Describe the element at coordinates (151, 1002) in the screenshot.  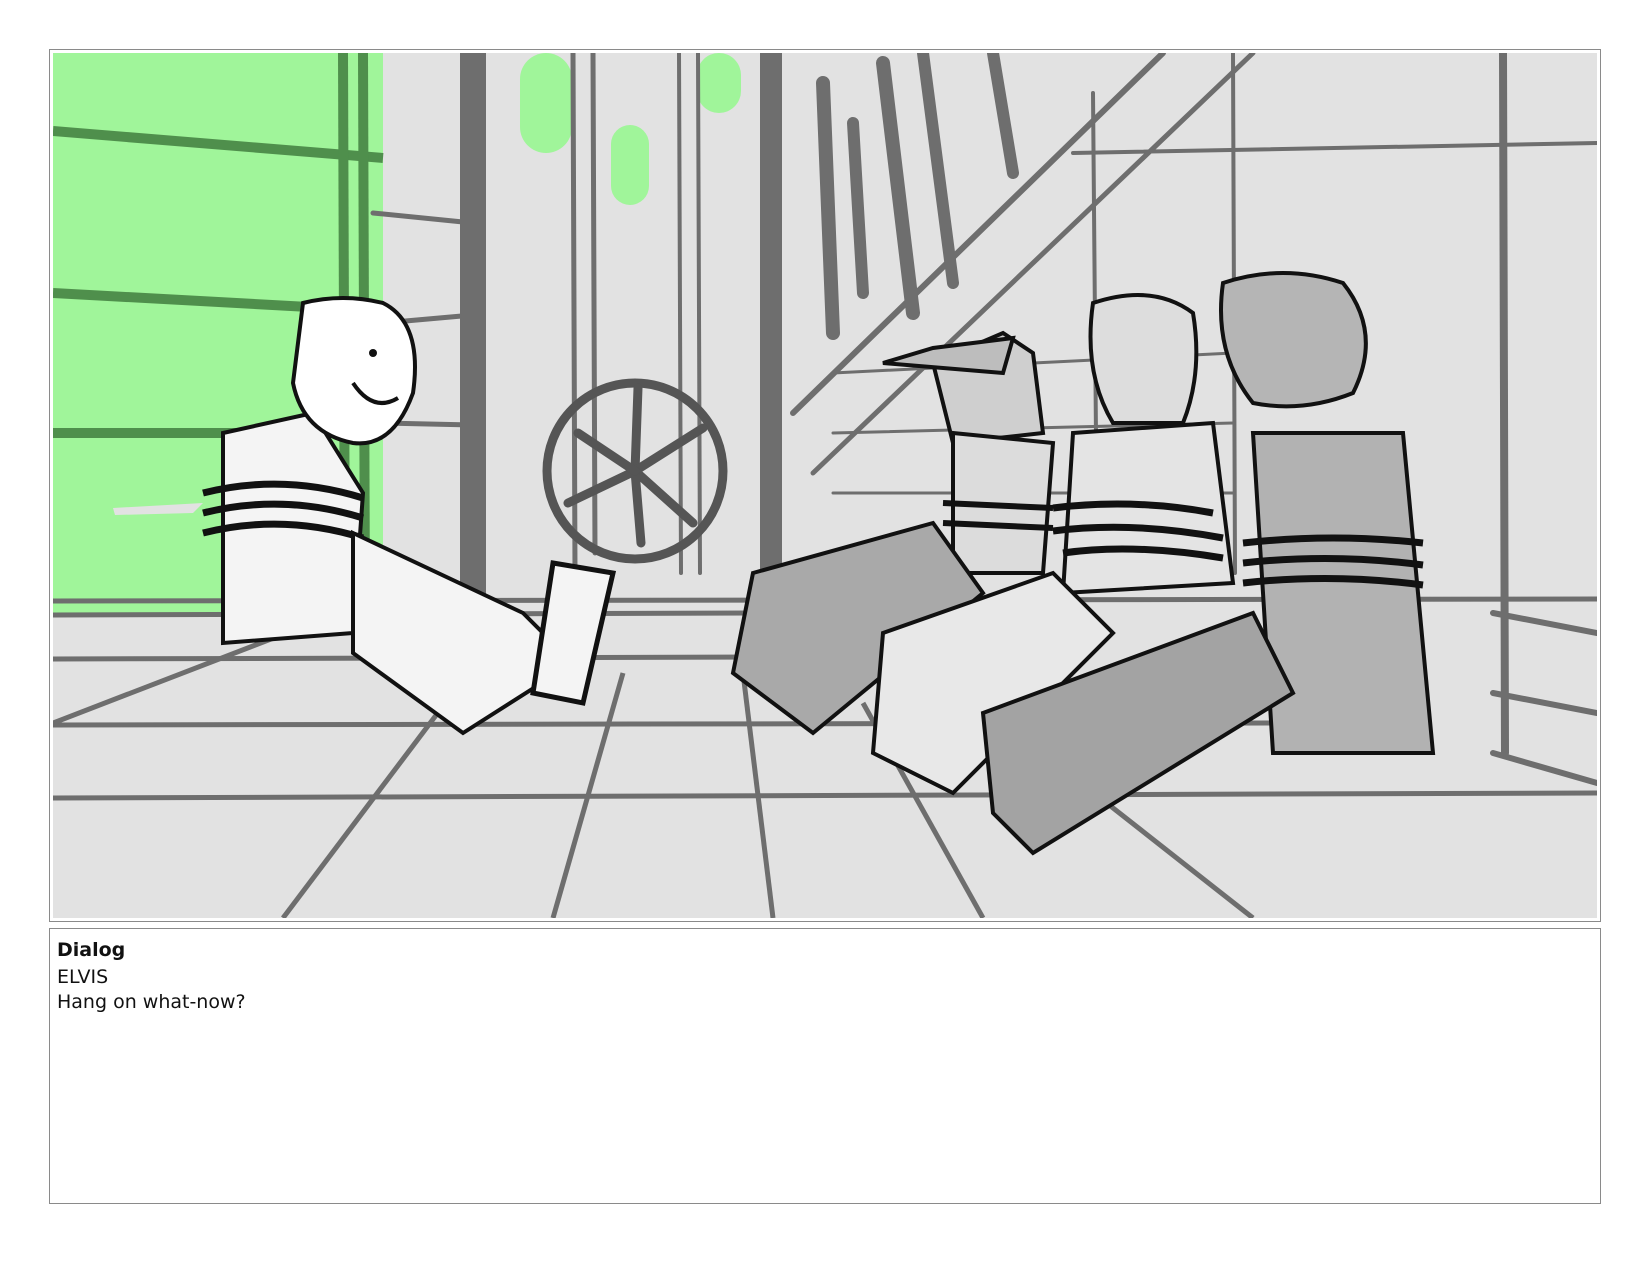
I see `dialog-line: Hang on what-now?` at that location.